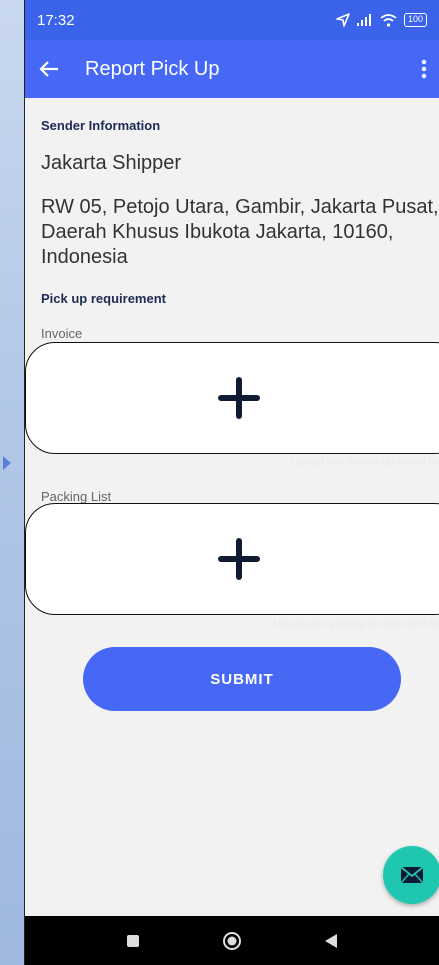  Describe the element at coordinates (48, 69) in the screenshot. I see `back-arrow-icon` at that location.